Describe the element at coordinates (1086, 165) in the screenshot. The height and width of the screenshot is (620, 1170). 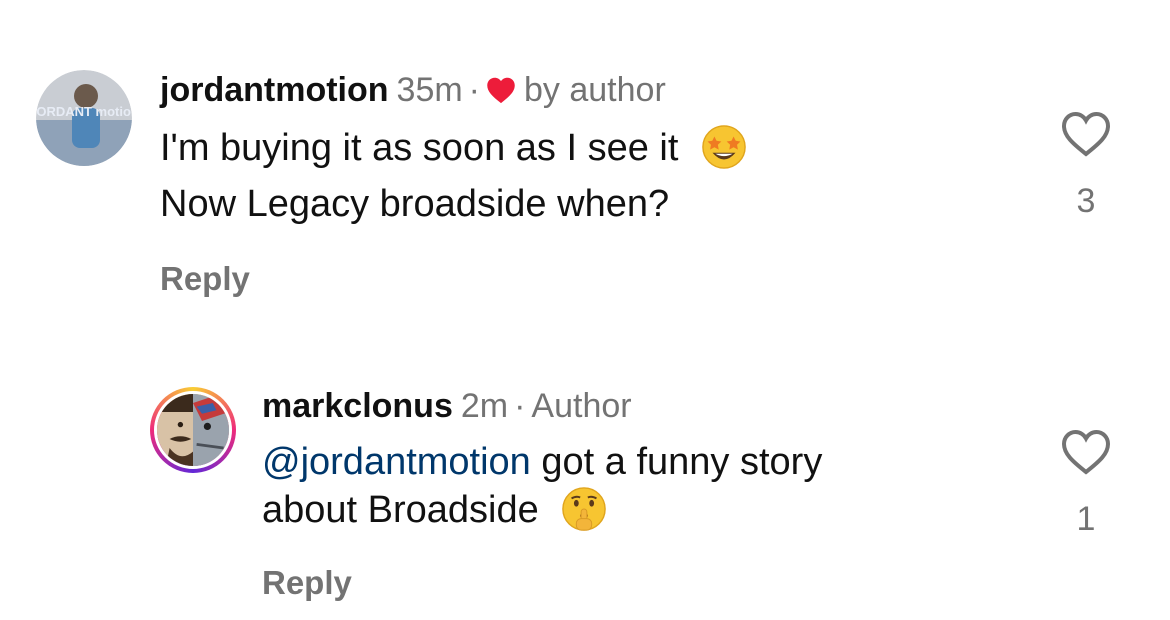
I see `like-button: 3` at that location.